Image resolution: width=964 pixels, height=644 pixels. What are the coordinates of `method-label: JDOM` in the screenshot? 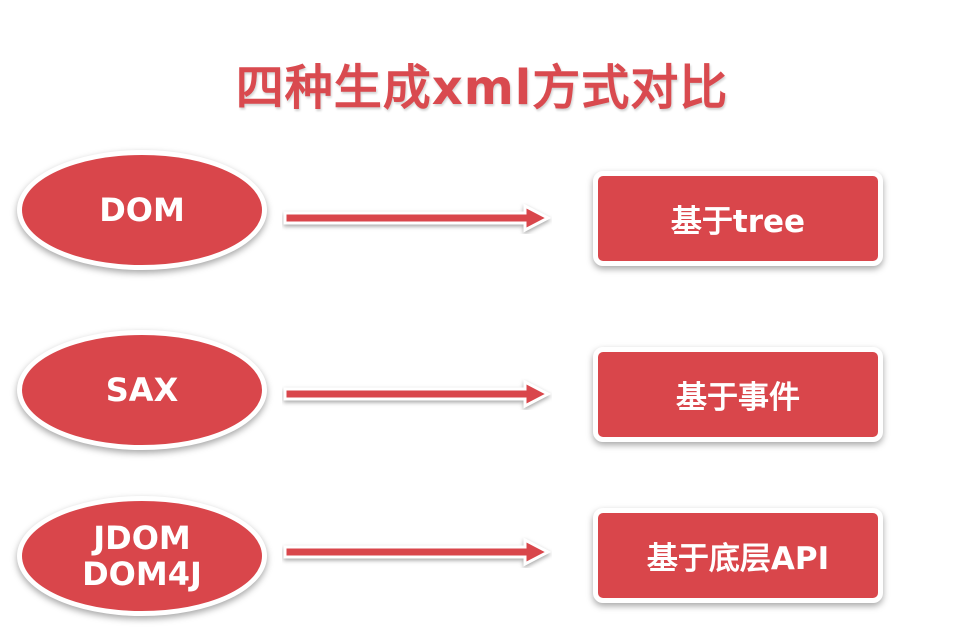 It's located at (142, 538).